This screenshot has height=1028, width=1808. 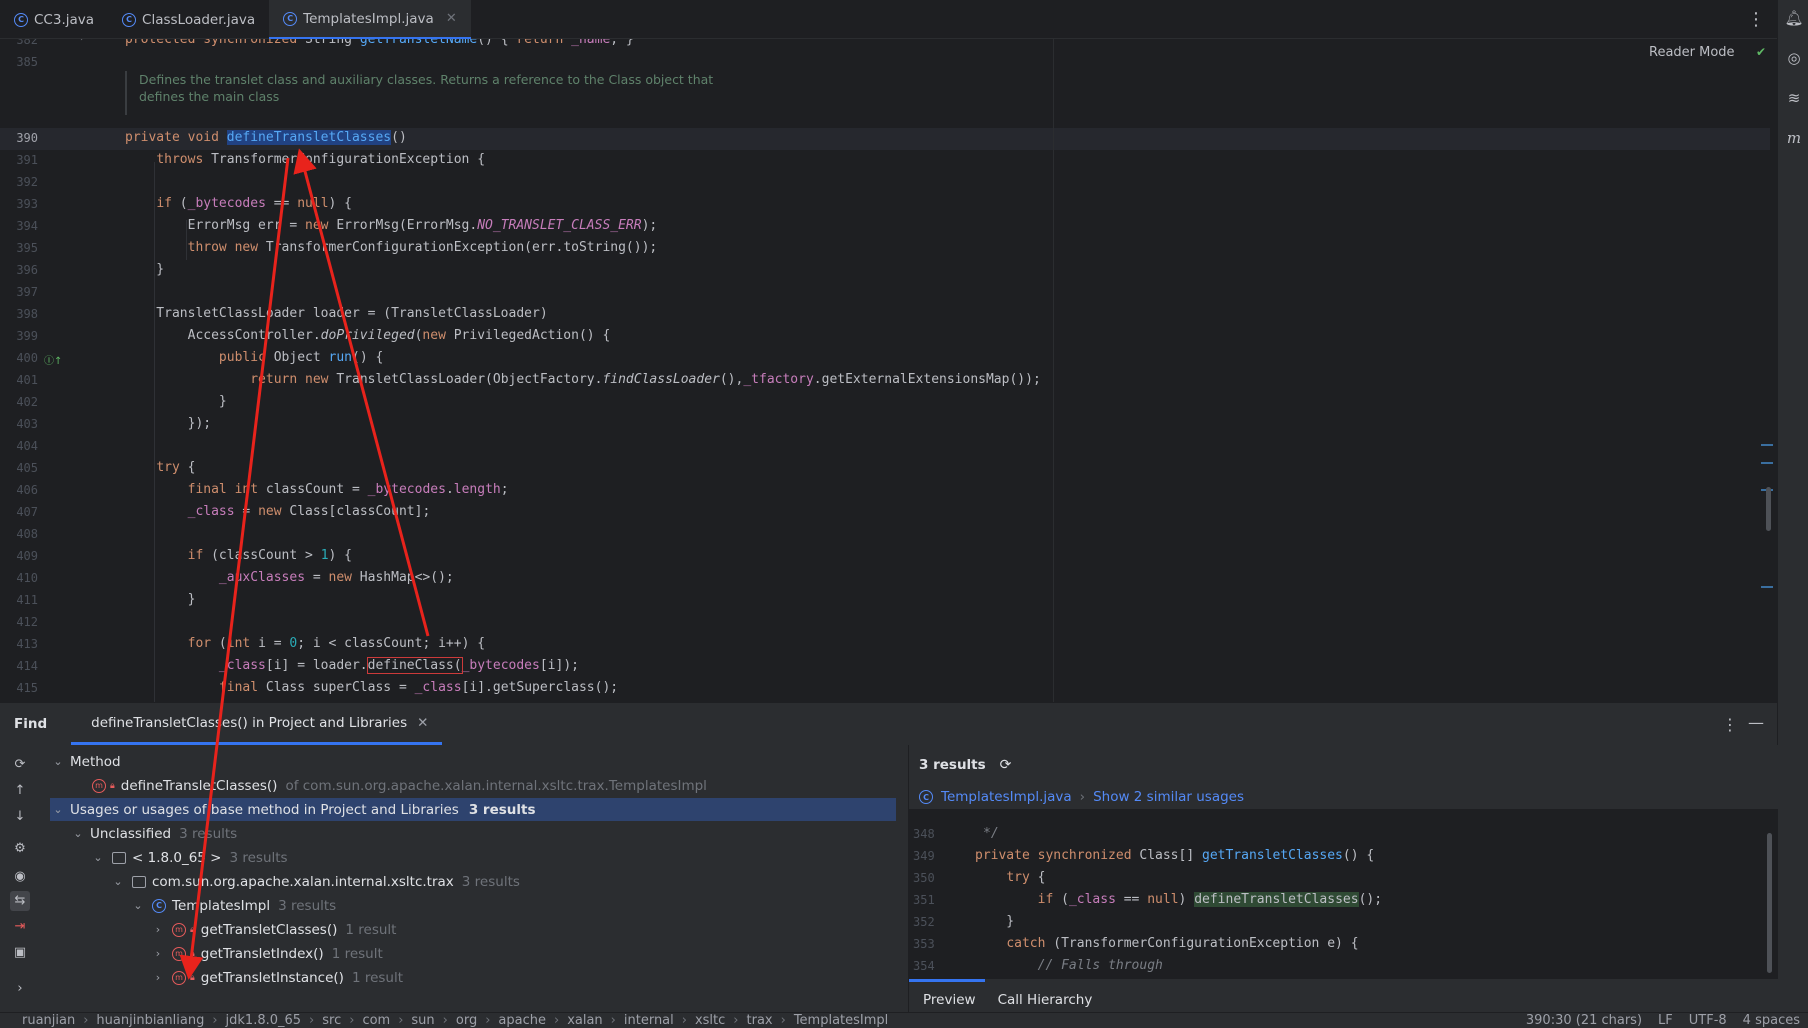 I want to click on tree-count: 1 result, so click(x=357, y=953).